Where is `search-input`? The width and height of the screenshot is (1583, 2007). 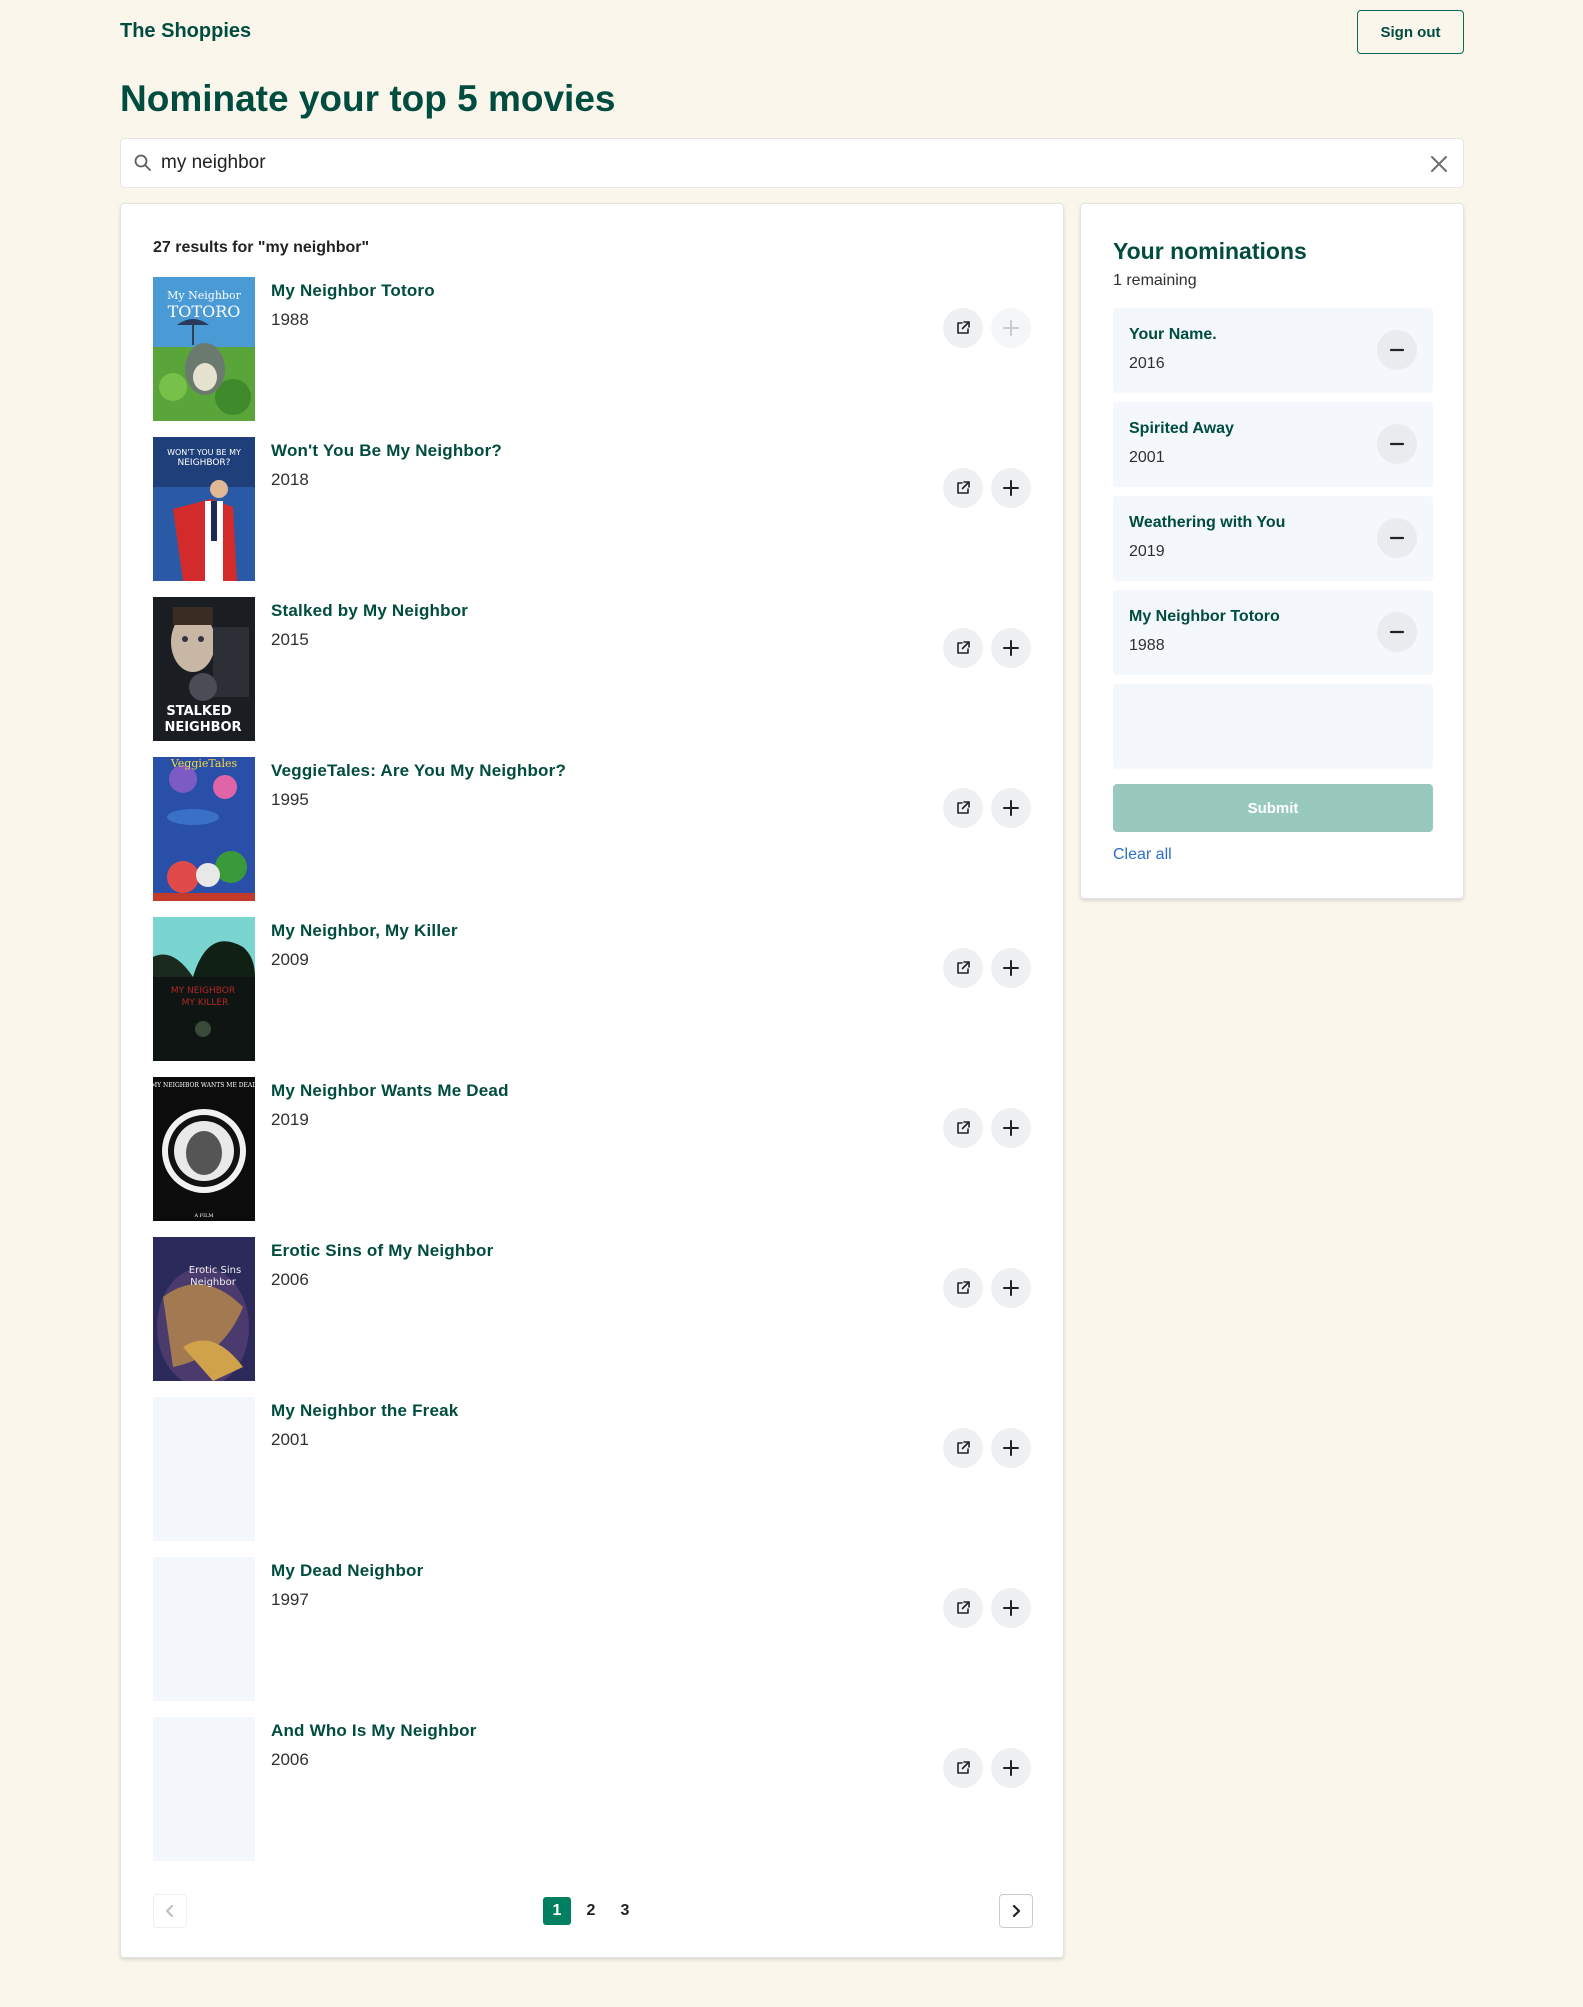 search-input is located at coordinates (781, 163).